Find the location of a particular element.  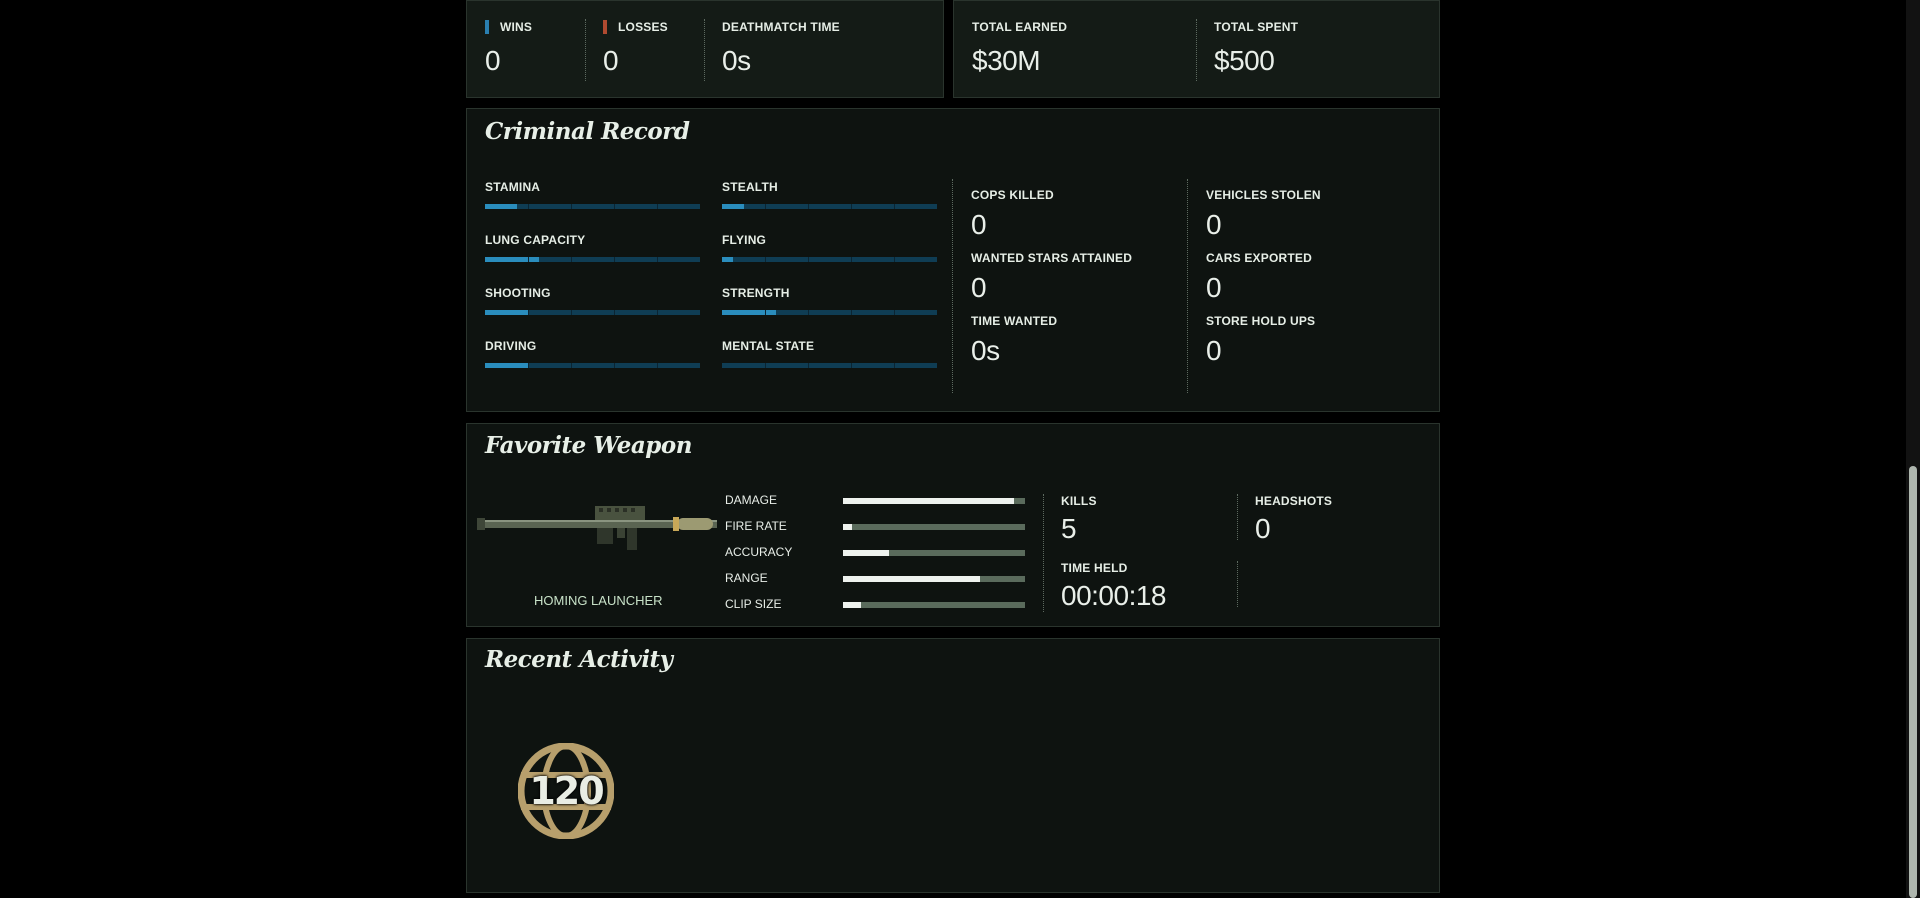

wins-indicator is located at coordinates (487, 27).